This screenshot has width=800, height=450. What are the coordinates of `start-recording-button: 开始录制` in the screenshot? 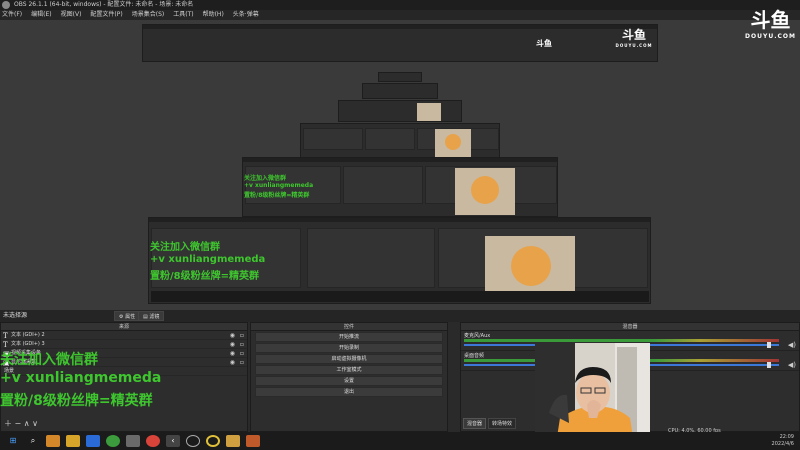 It's located at (349, 348).